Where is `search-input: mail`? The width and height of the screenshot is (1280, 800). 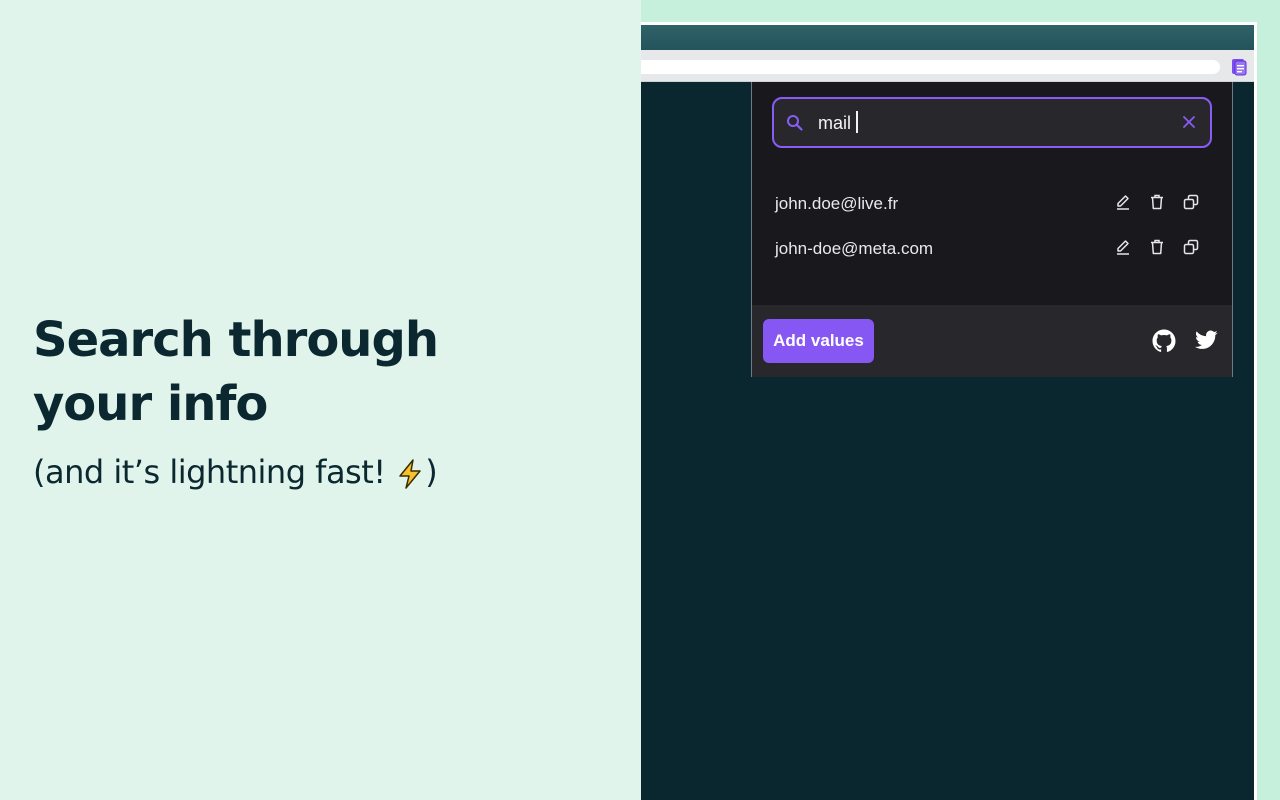 search-input: mail is located at coordinates (988, 123).